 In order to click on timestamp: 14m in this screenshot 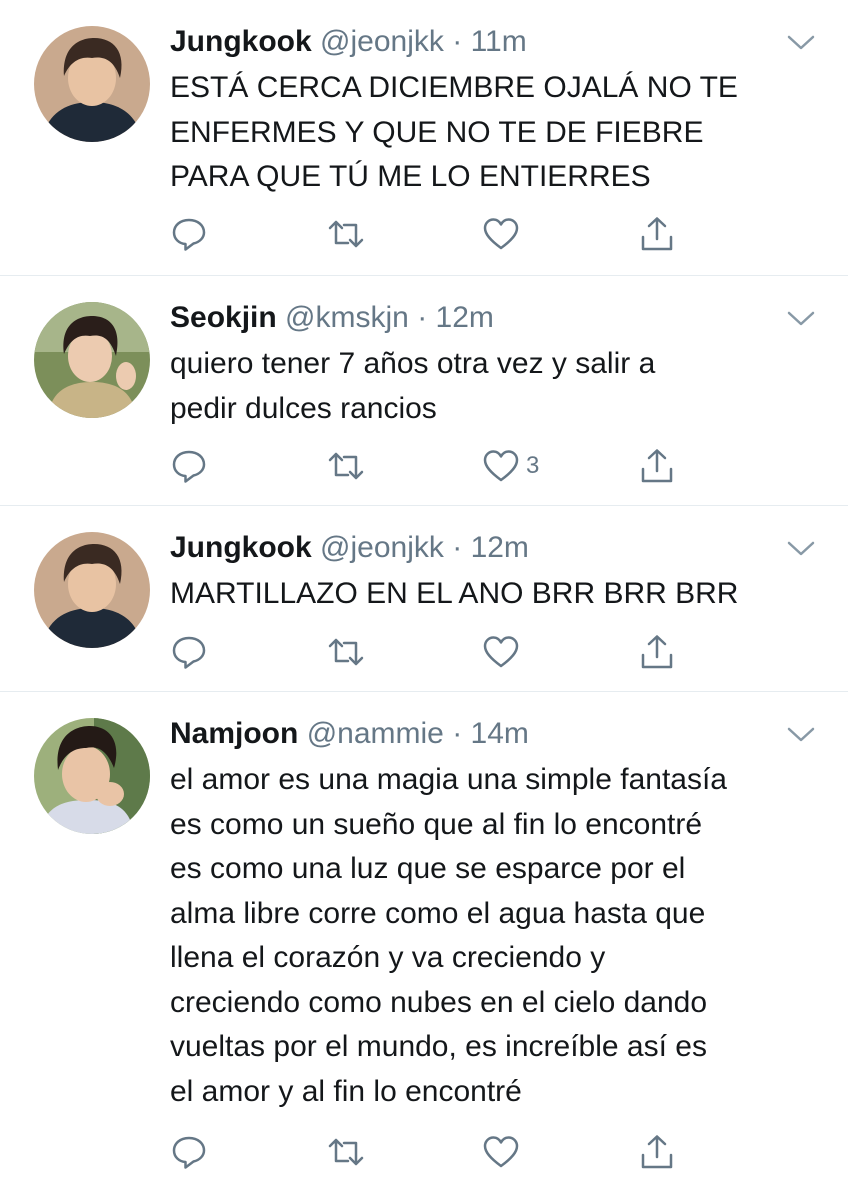, I will do `click(500, 733)`.